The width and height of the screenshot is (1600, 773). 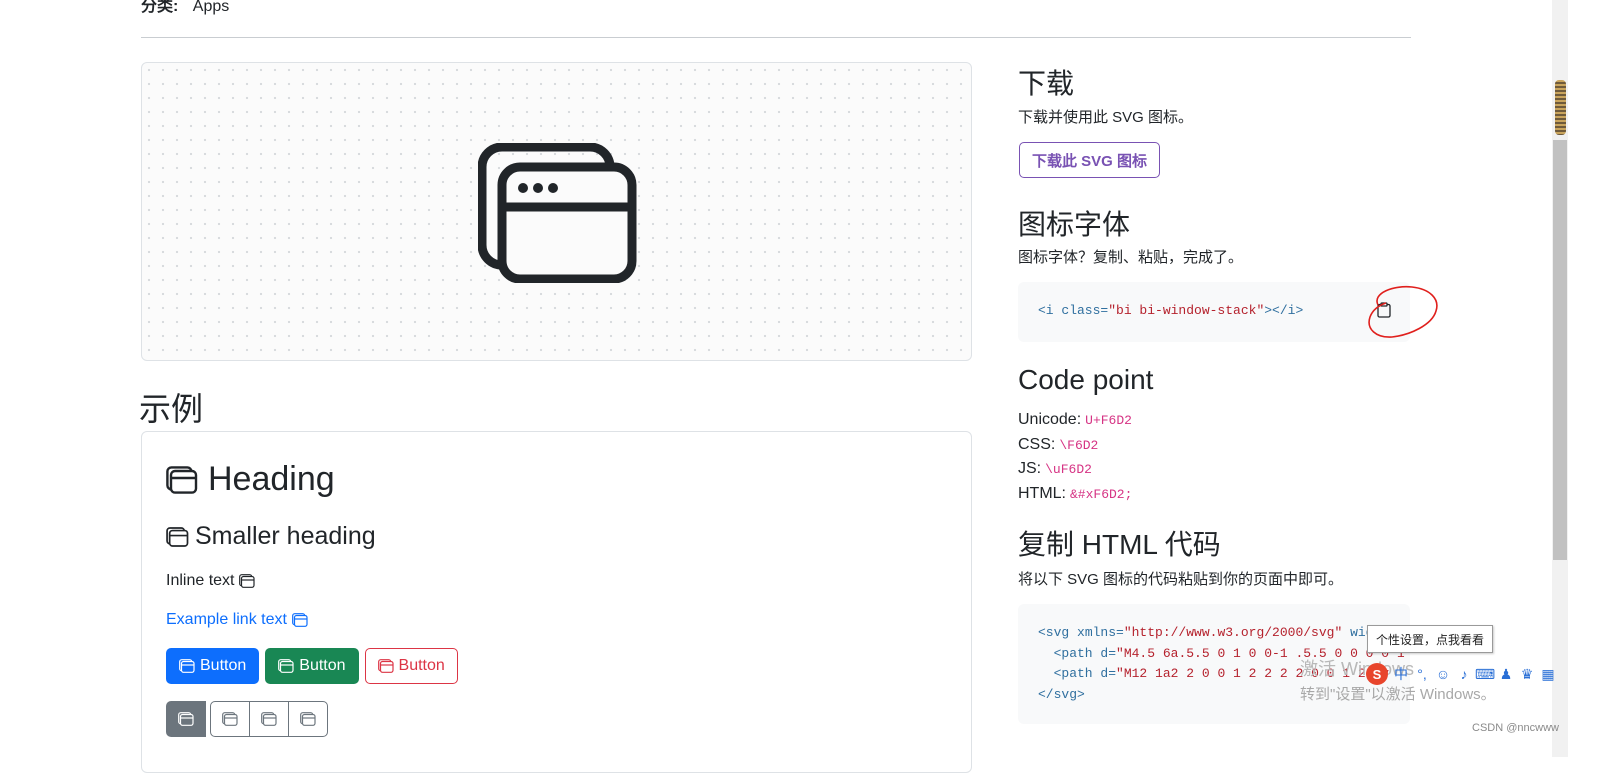 What do you see at coordinates (1422, 674) in the screenshot?
I see `punctuation-icon: °,` at bounding box center [1422, 674].